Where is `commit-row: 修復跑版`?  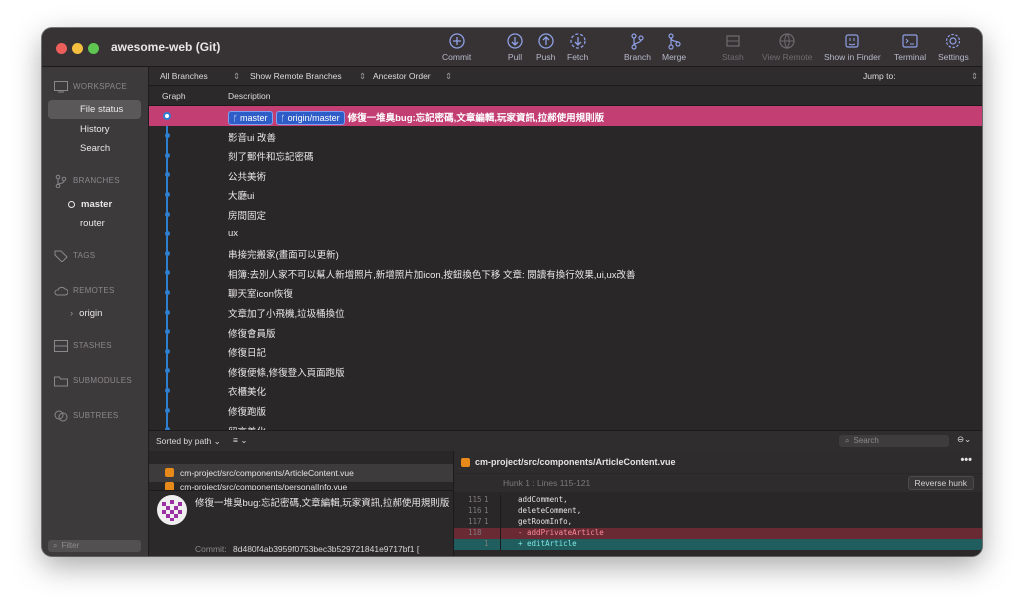
commit-row: 修復跑版 is located at coordinates (565, 410).